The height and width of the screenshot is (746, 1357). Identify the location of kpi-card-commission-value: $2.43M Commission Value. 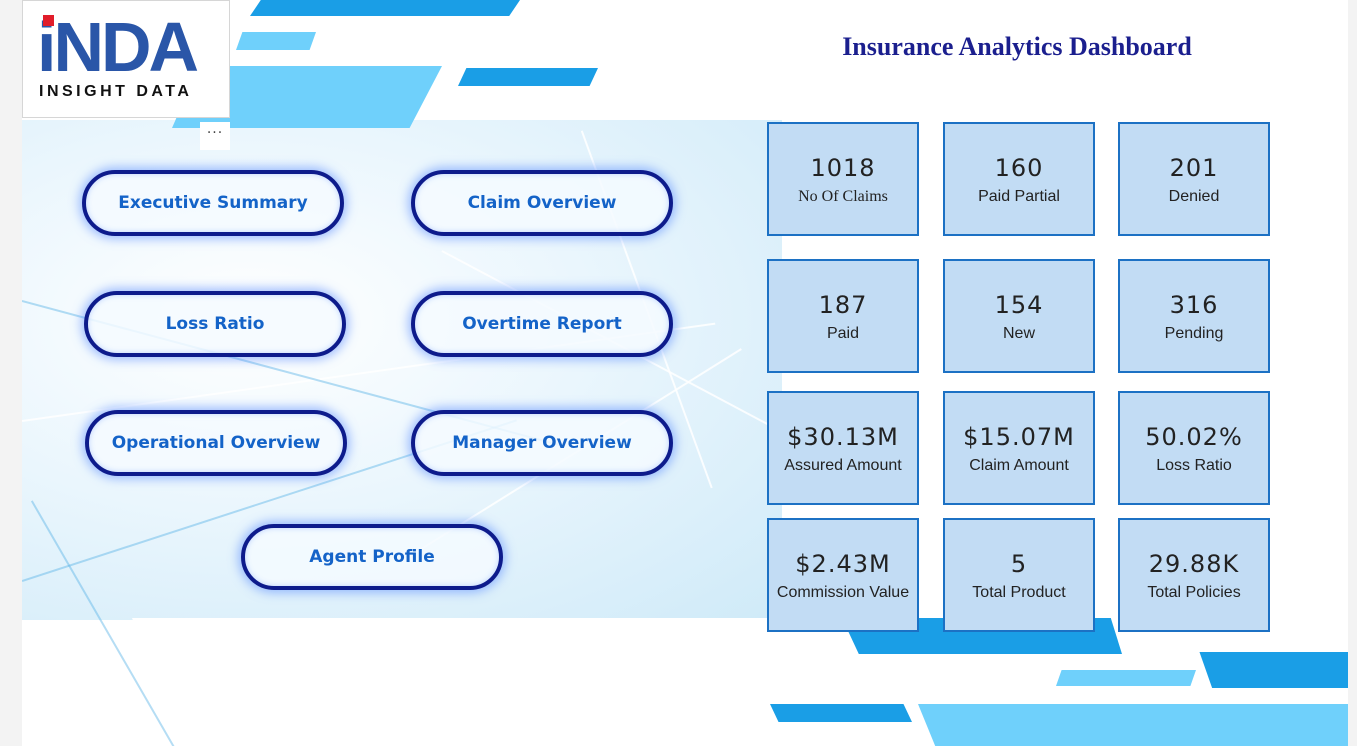
(843, 575).